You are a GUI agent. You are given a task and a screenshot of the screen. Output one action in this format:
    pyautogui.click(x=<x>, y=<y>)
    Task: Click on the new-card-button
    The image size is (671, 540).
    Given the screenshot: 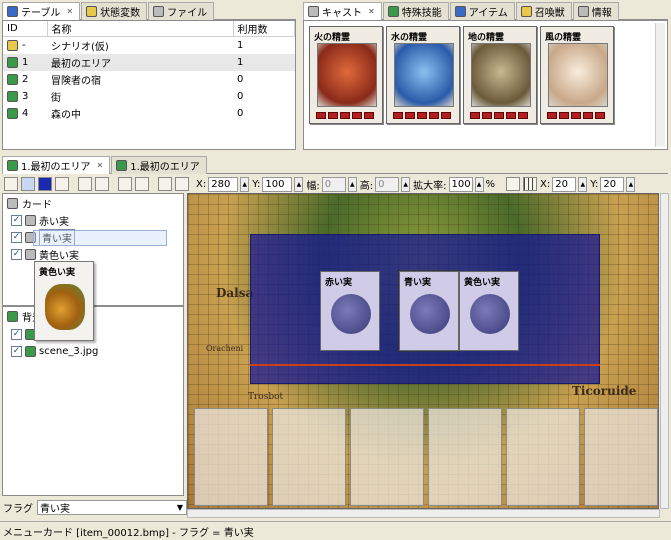 What is the action you would take?
    pyautogui.click(x=165, y=184)
    